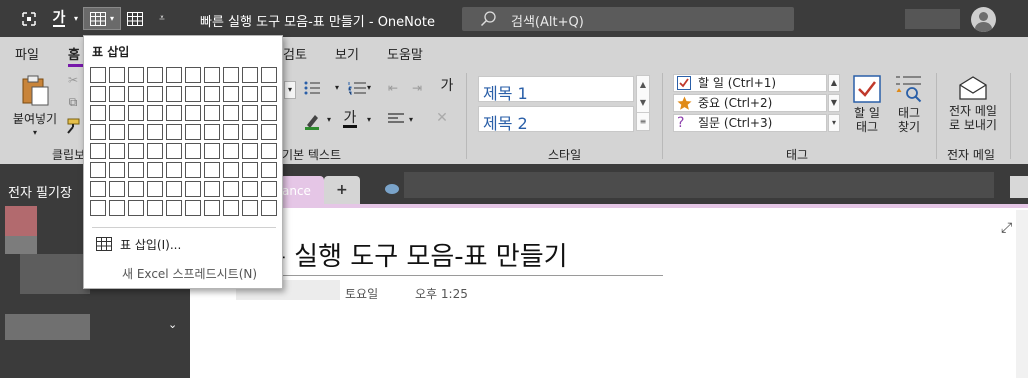 The height and width of the screenshot is (378, 1028). What do you see at coordinates (750, 83) in the screenshot?
I see `tag-todo: 할 일 (Ctrl+1)` at bounding box center [750, 83].